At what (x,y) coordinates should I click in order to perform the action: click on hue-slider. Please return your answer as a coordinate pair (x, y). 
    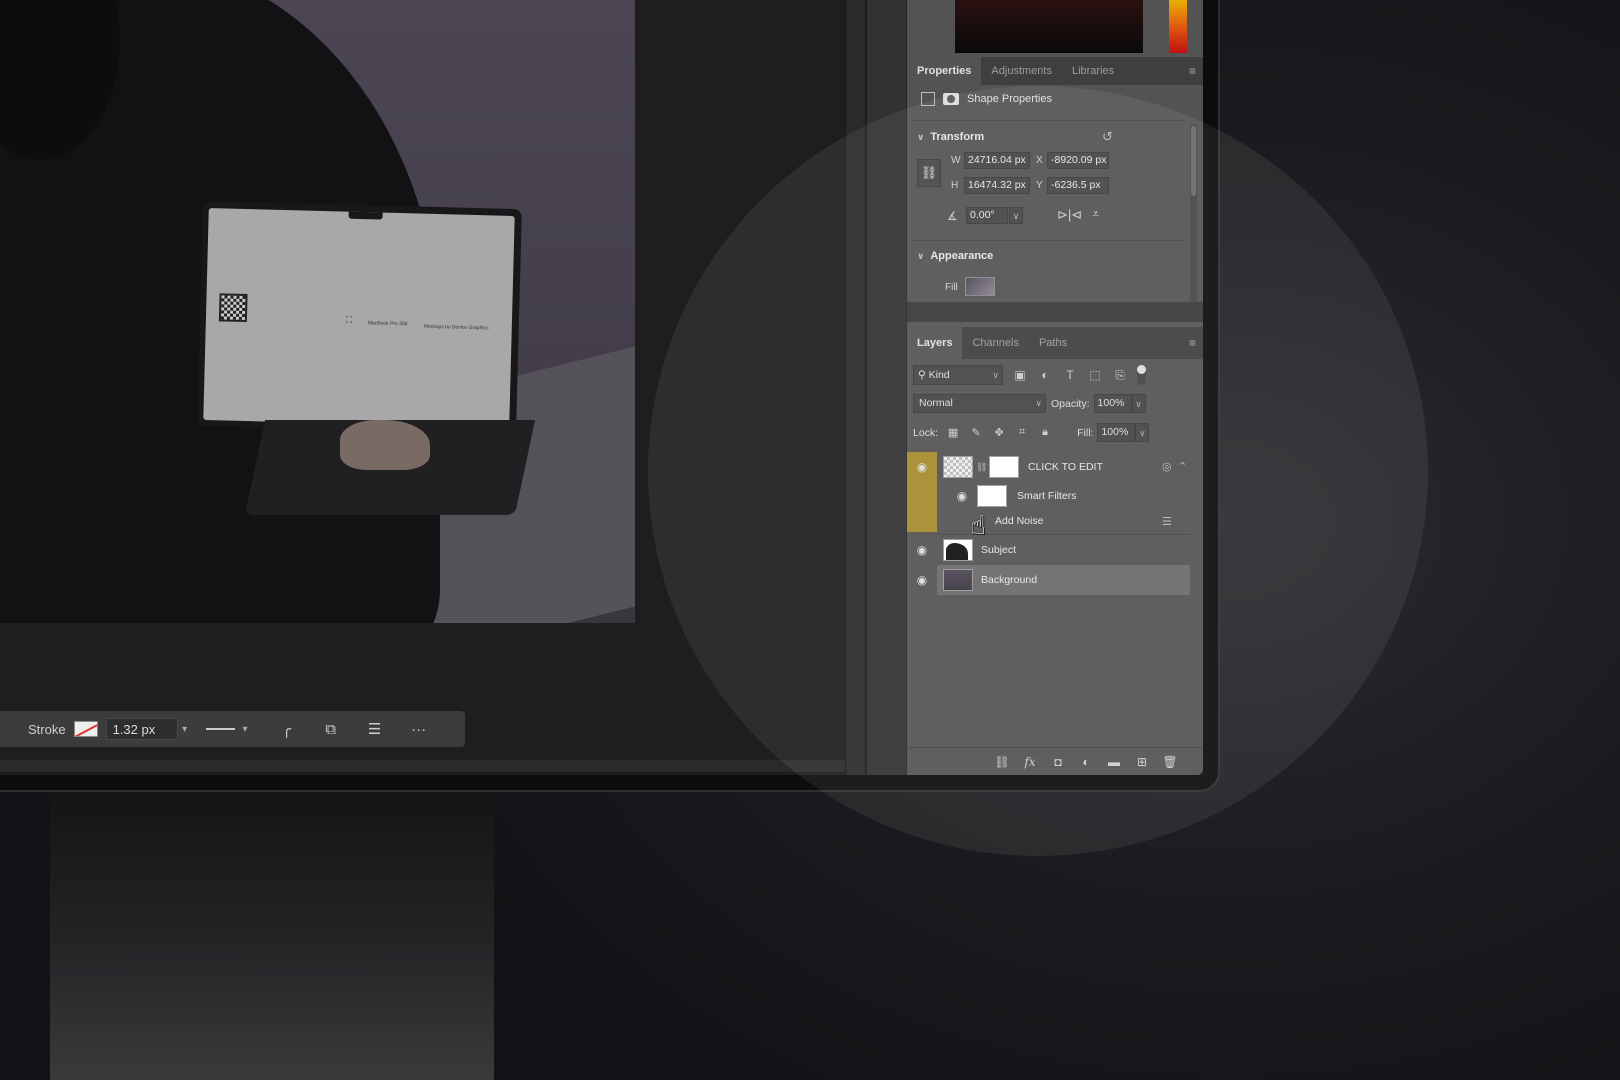
    Looking at the image, I should click on (1178, 26).